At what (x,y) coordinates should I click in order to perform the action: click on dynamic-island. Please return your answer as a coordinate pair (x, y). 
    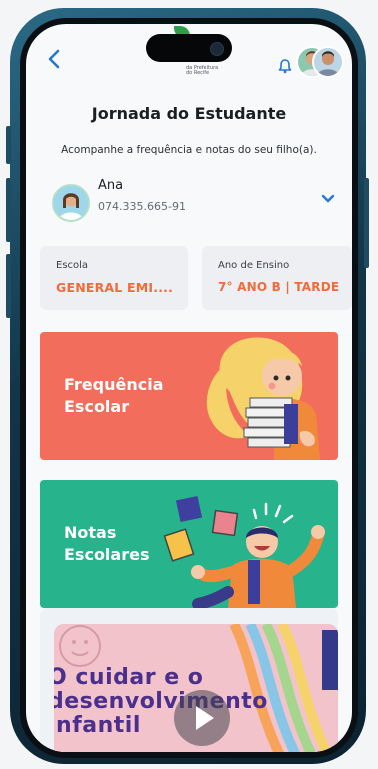
    Looking at the image, I should click on (189, 48).